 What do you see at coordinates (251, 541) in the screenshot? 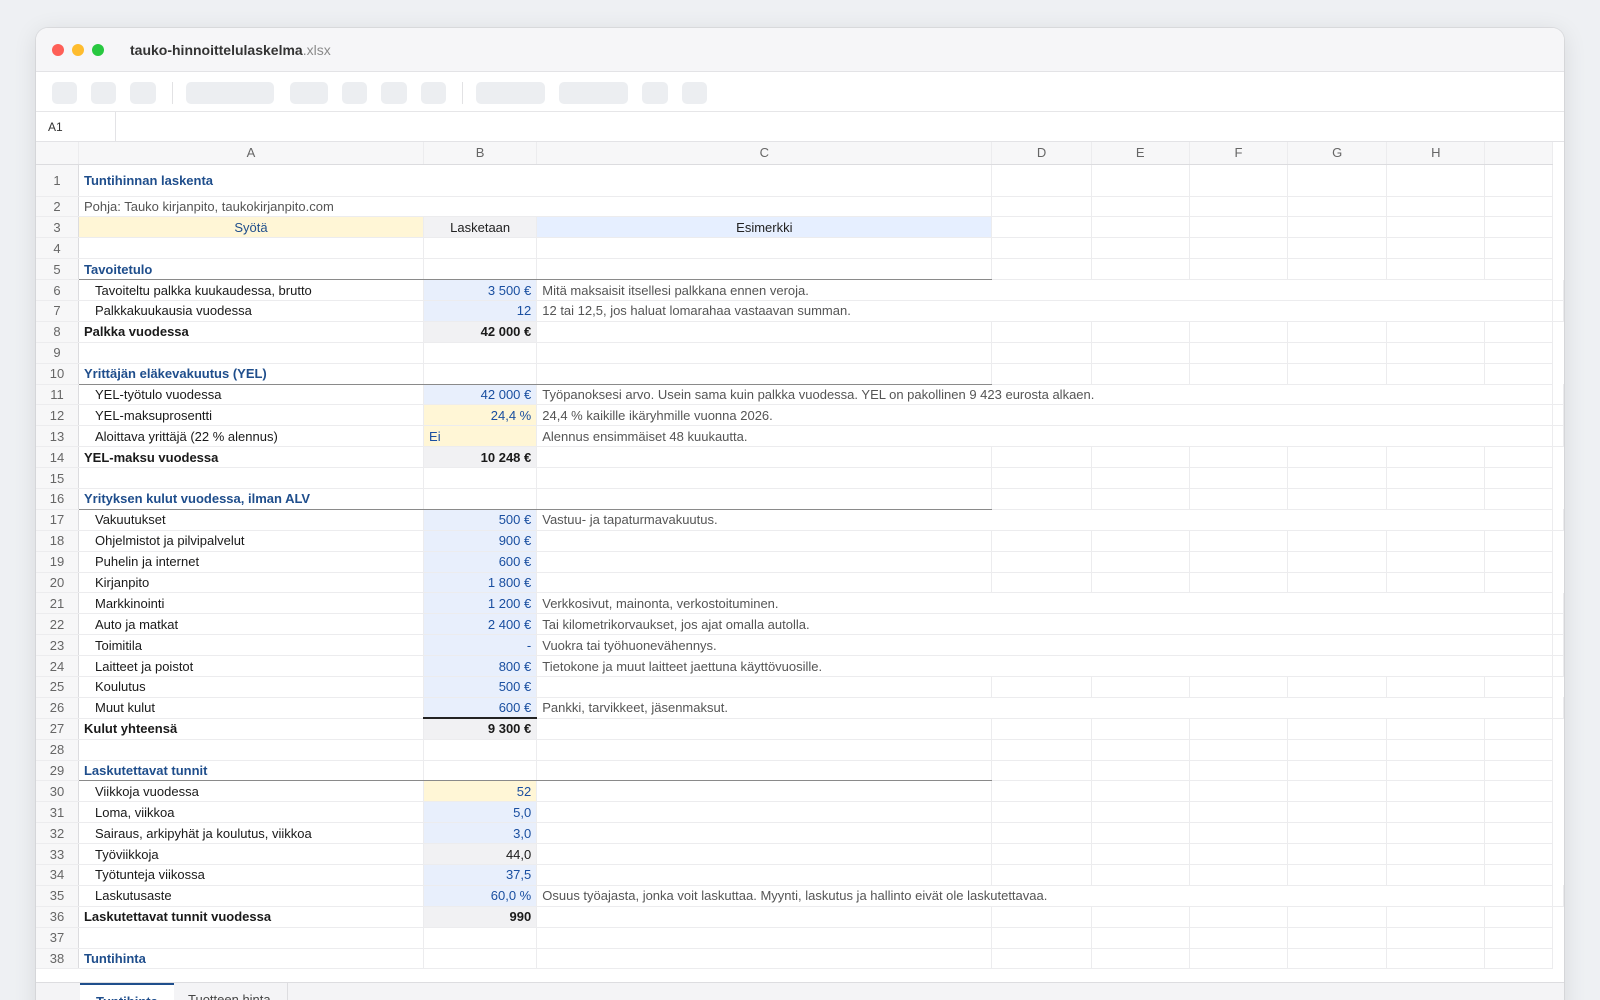
I see `row-label: Ohjelmistot ja pilvipalvelut` at bounding box center [251, 541].